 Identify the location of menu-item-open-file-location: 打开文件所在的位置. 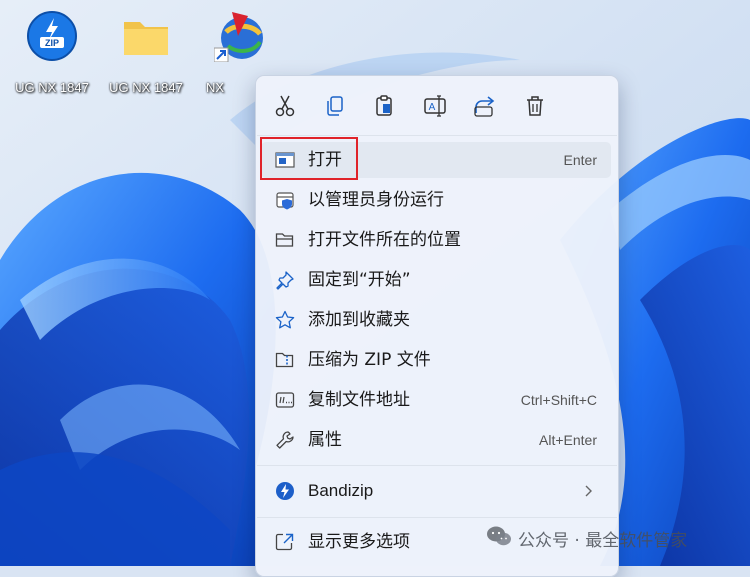
(436, 240).